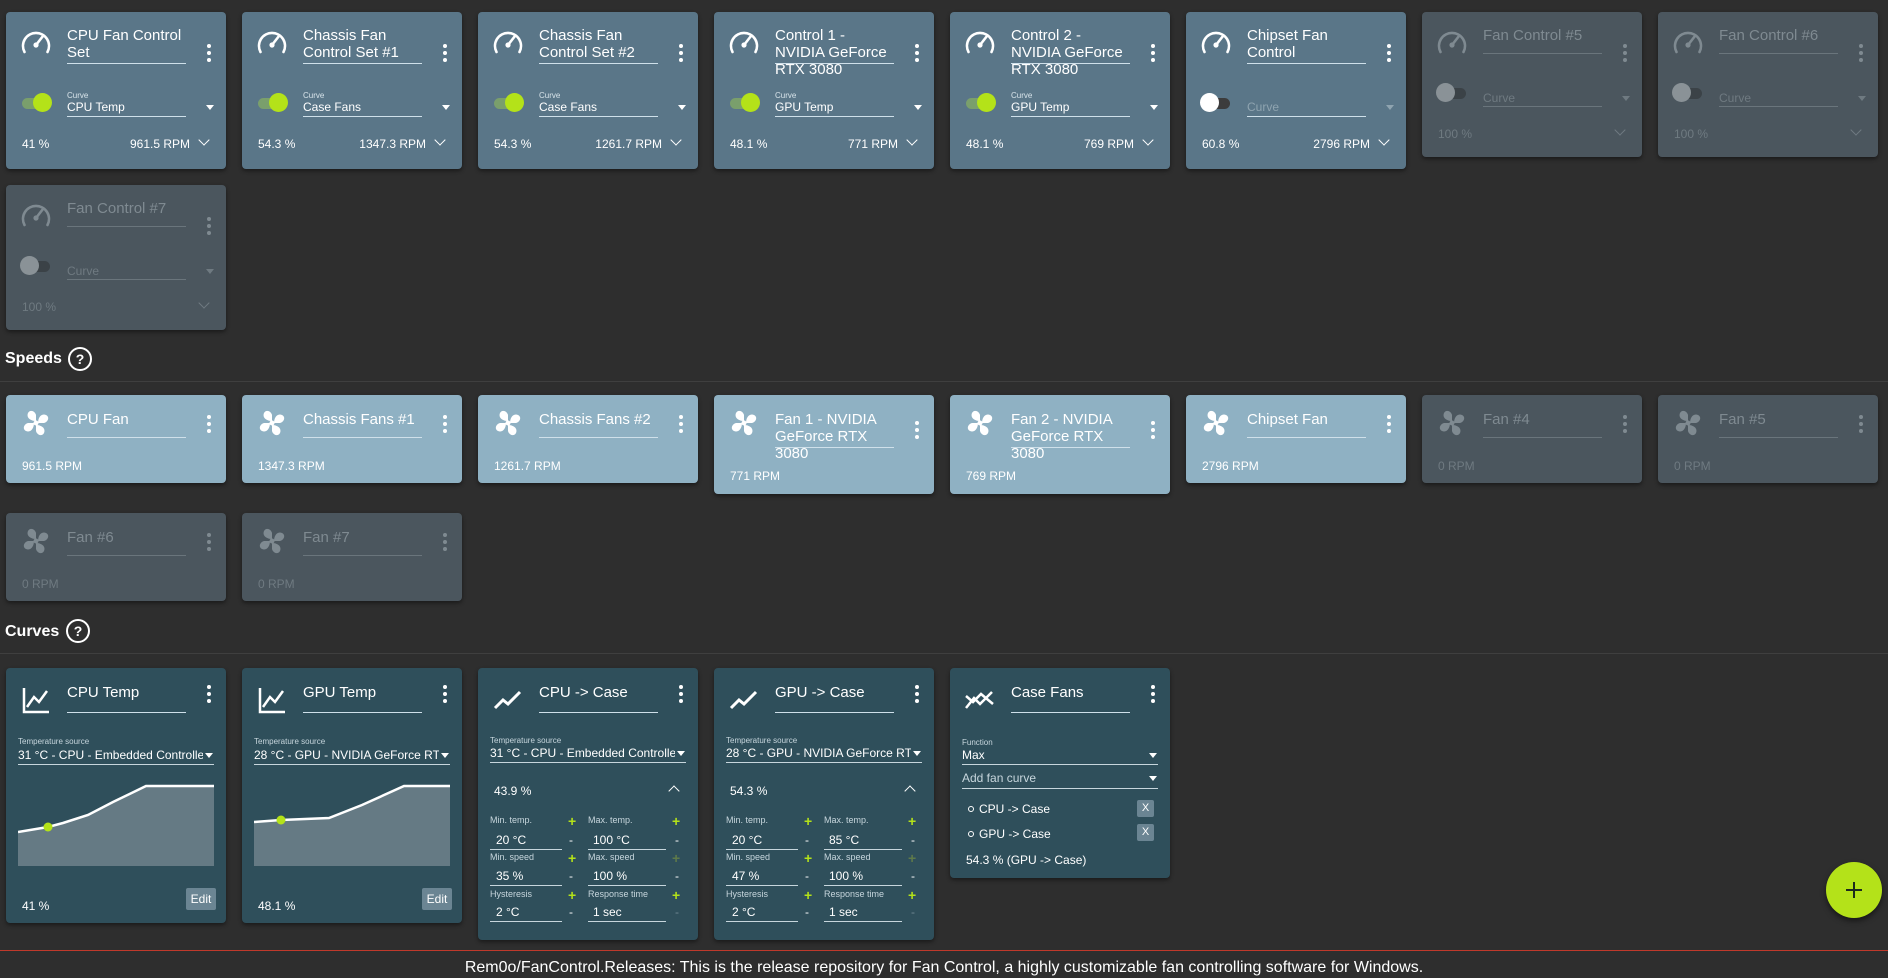 The width and height of the screenshot is (1888, 978). I want to click on min-temp-input: 20 °C, so click(511, 840).